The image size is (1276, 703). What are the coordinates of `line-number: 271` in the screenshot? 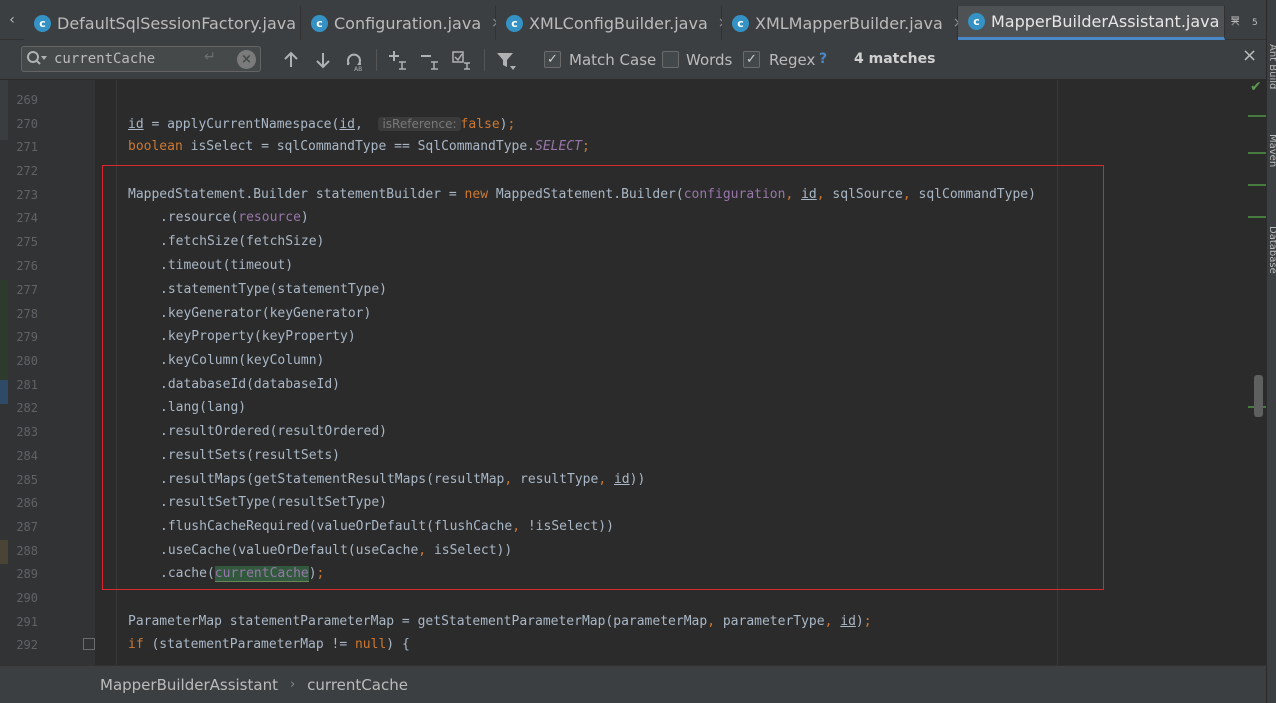 It's located at (27, 147).